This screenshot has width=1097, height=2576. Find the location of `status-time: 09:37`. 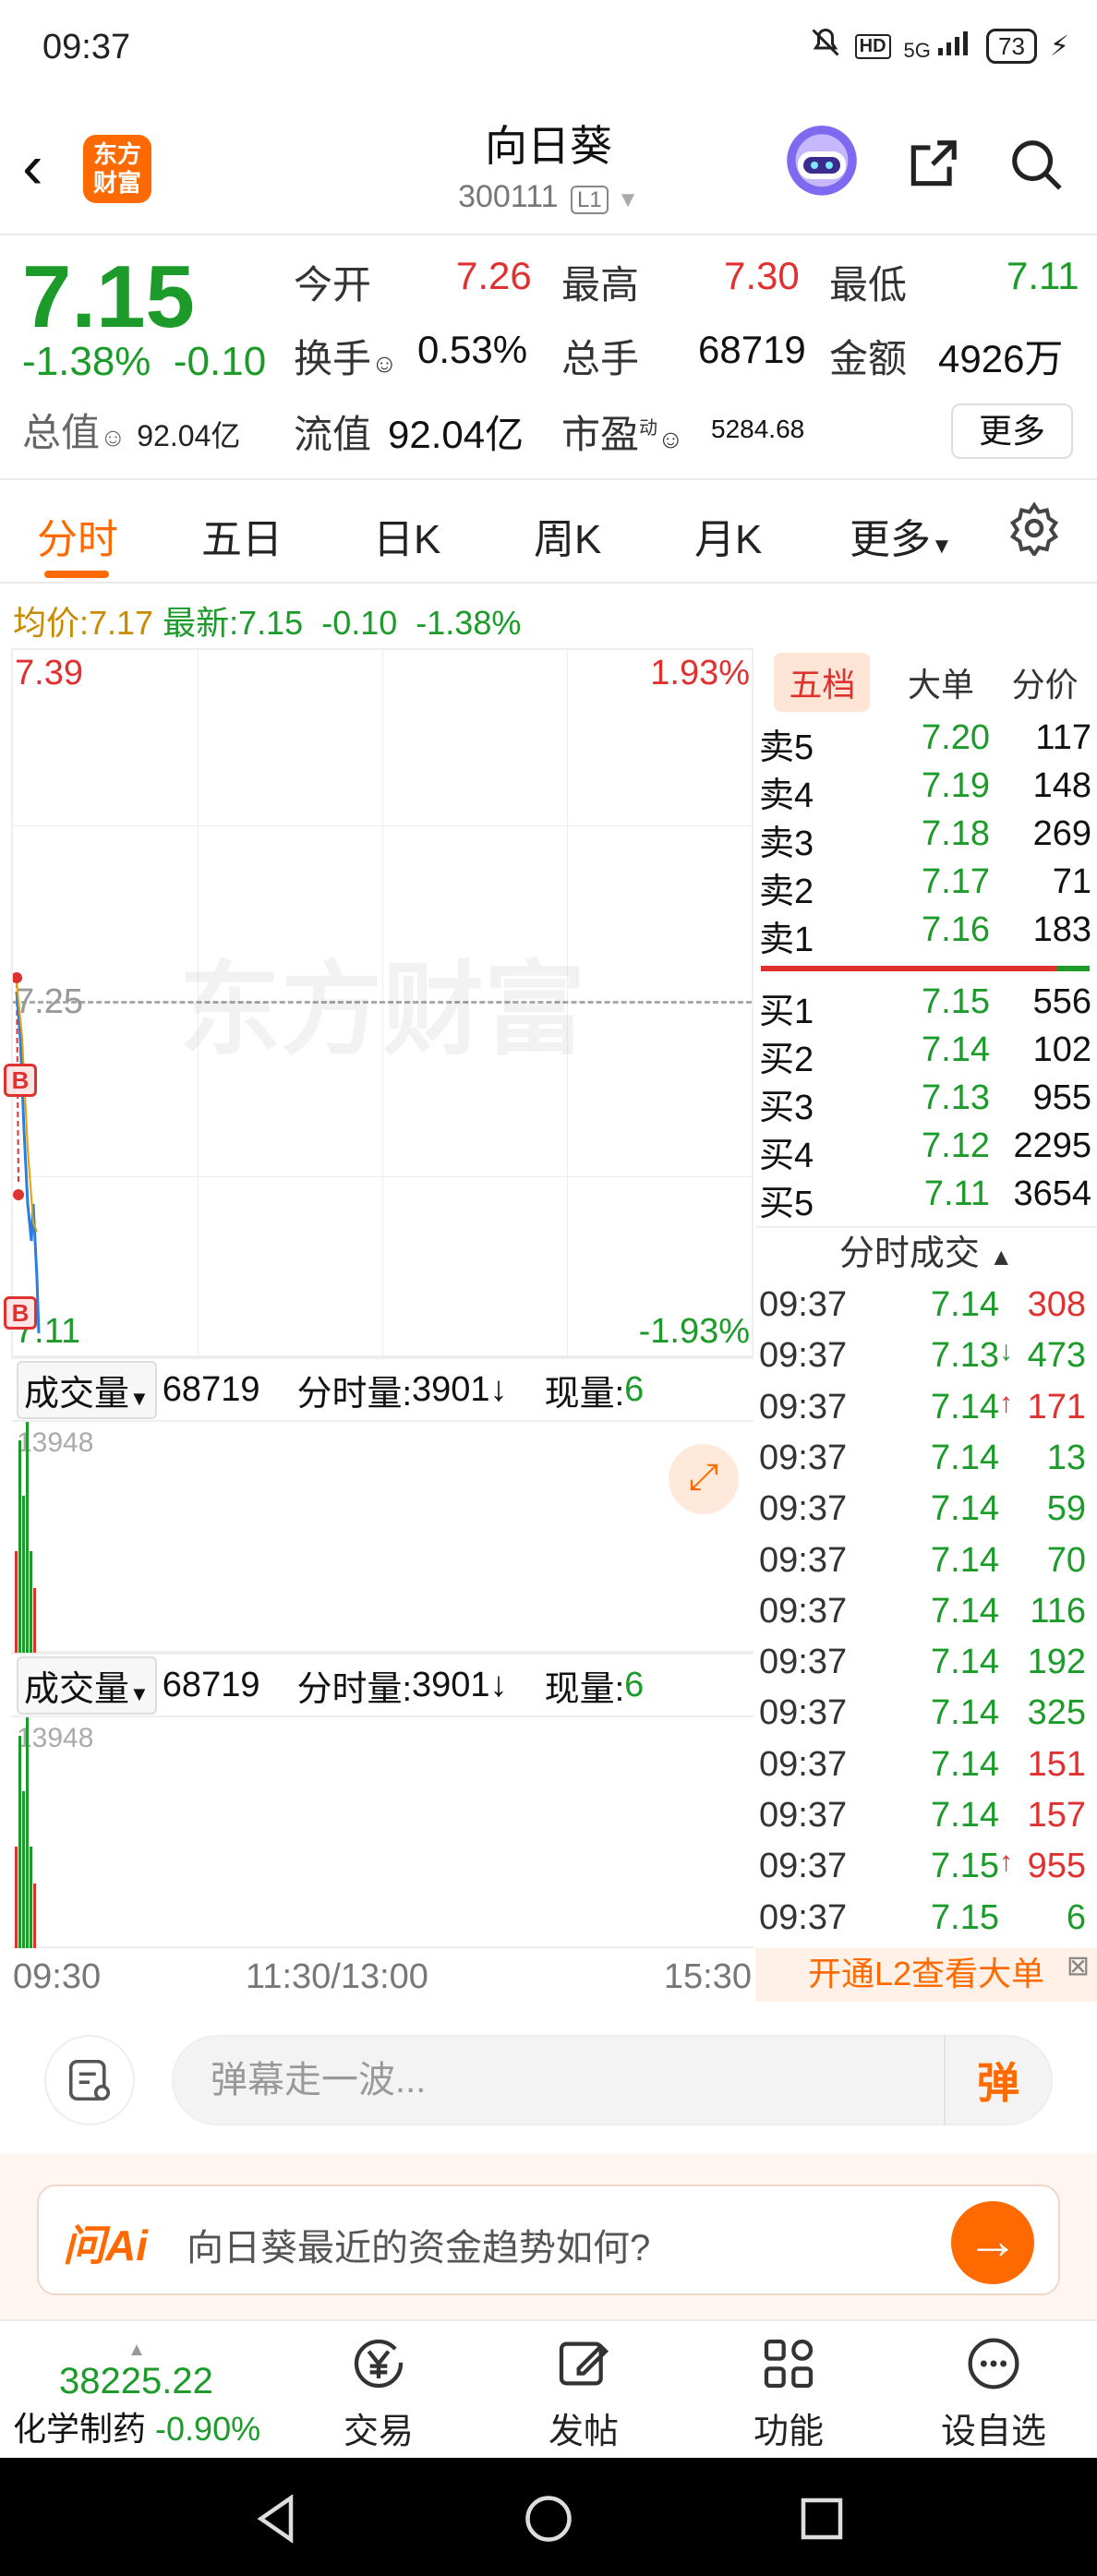

status-time: 09:37 is located at coordinates (86, 47).